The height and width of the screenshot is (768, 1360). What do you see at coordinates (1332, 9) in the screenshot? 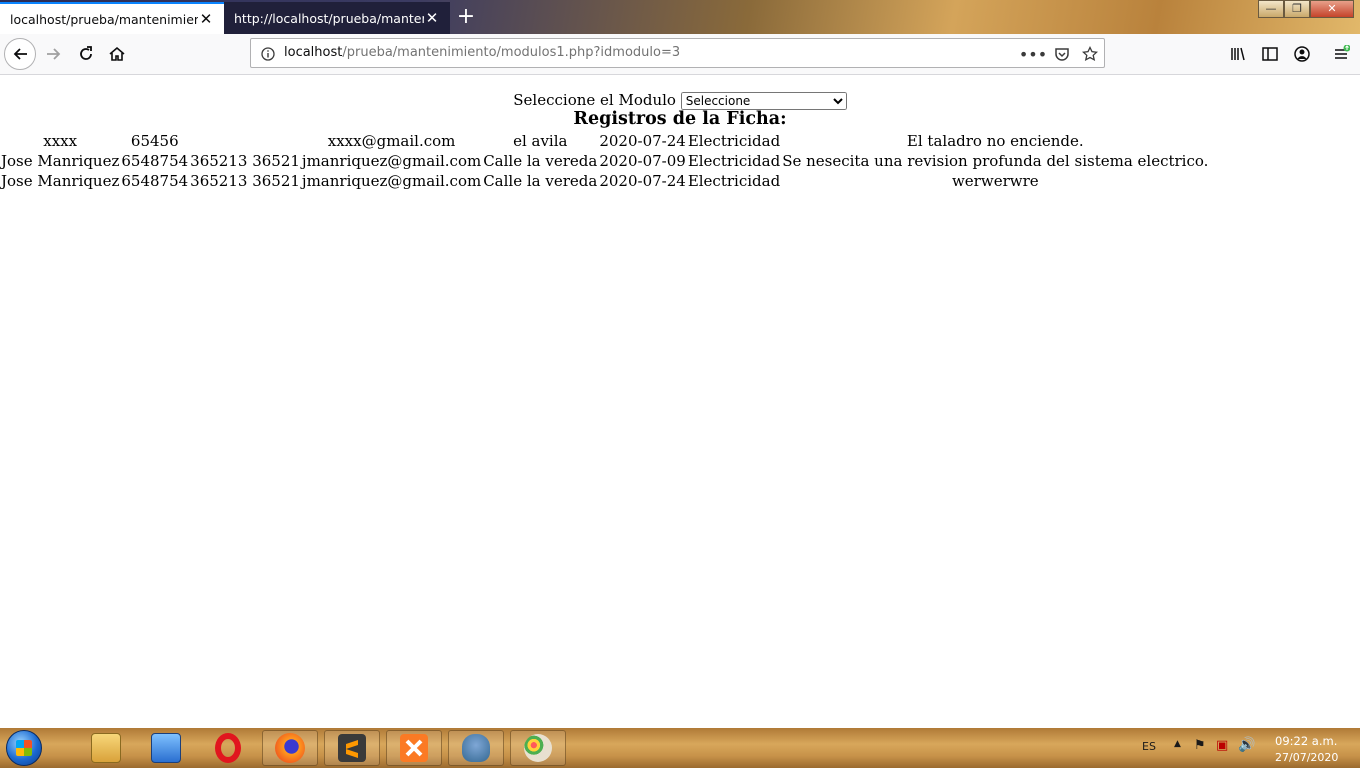
I see `close-window-button: ✕` at bounding box center [1332, 9].